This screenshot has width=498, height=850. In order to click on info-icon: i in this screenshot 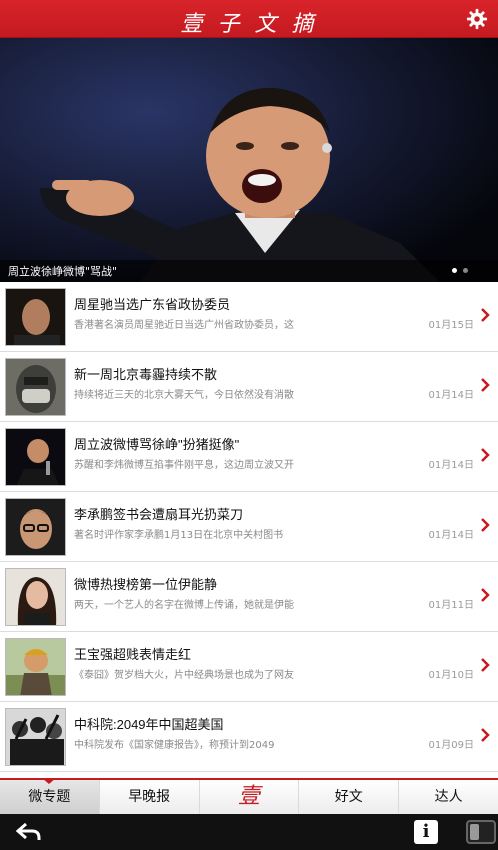, I will do `click(426, 832)`.